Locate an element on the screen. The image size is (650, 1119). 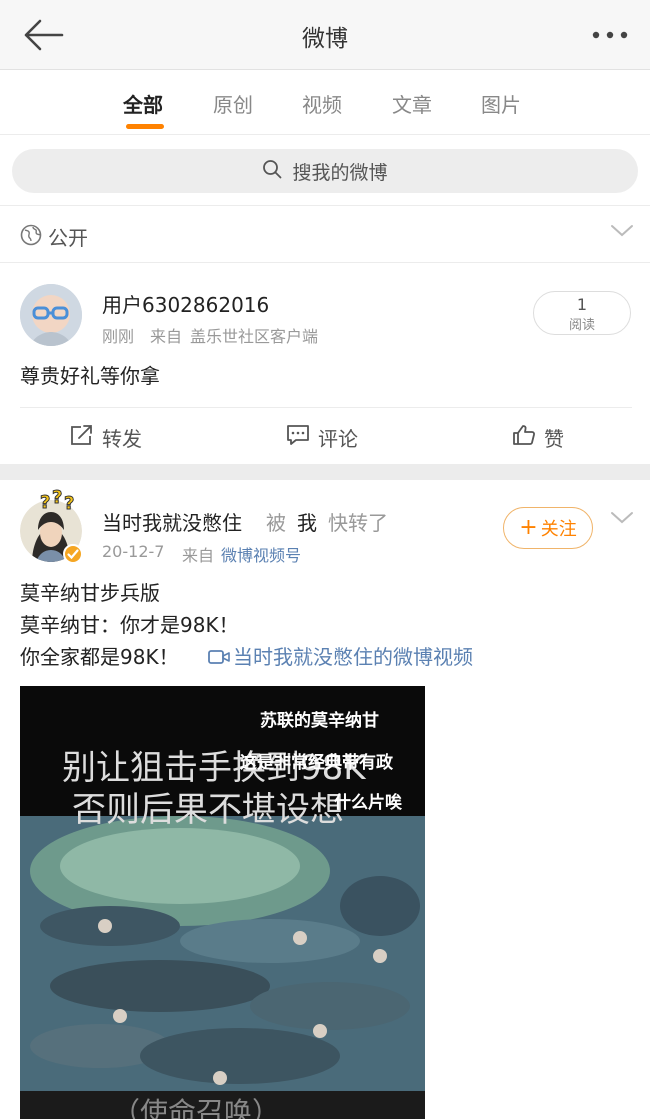
tab-picture: 图片 is located at coordinates (501, 103).